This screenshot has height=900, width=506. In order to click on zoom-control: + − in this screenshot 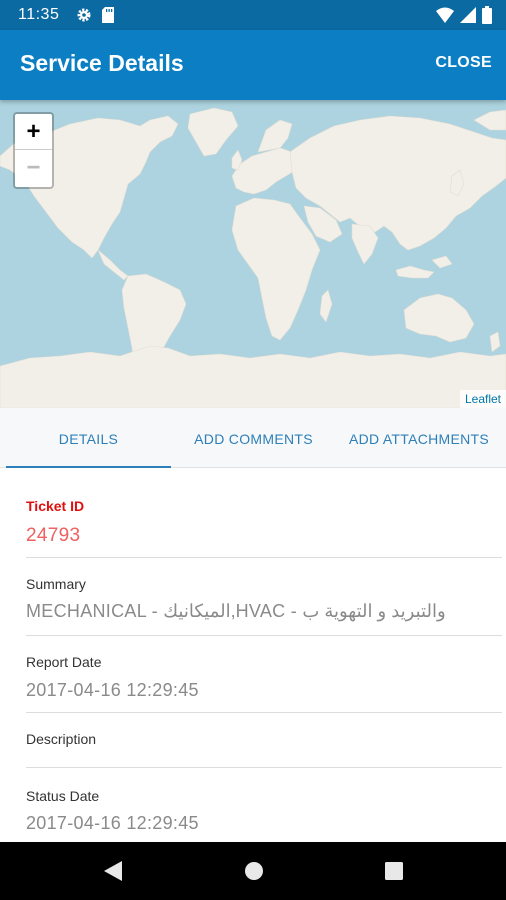, I will do `click(33, 150)`.